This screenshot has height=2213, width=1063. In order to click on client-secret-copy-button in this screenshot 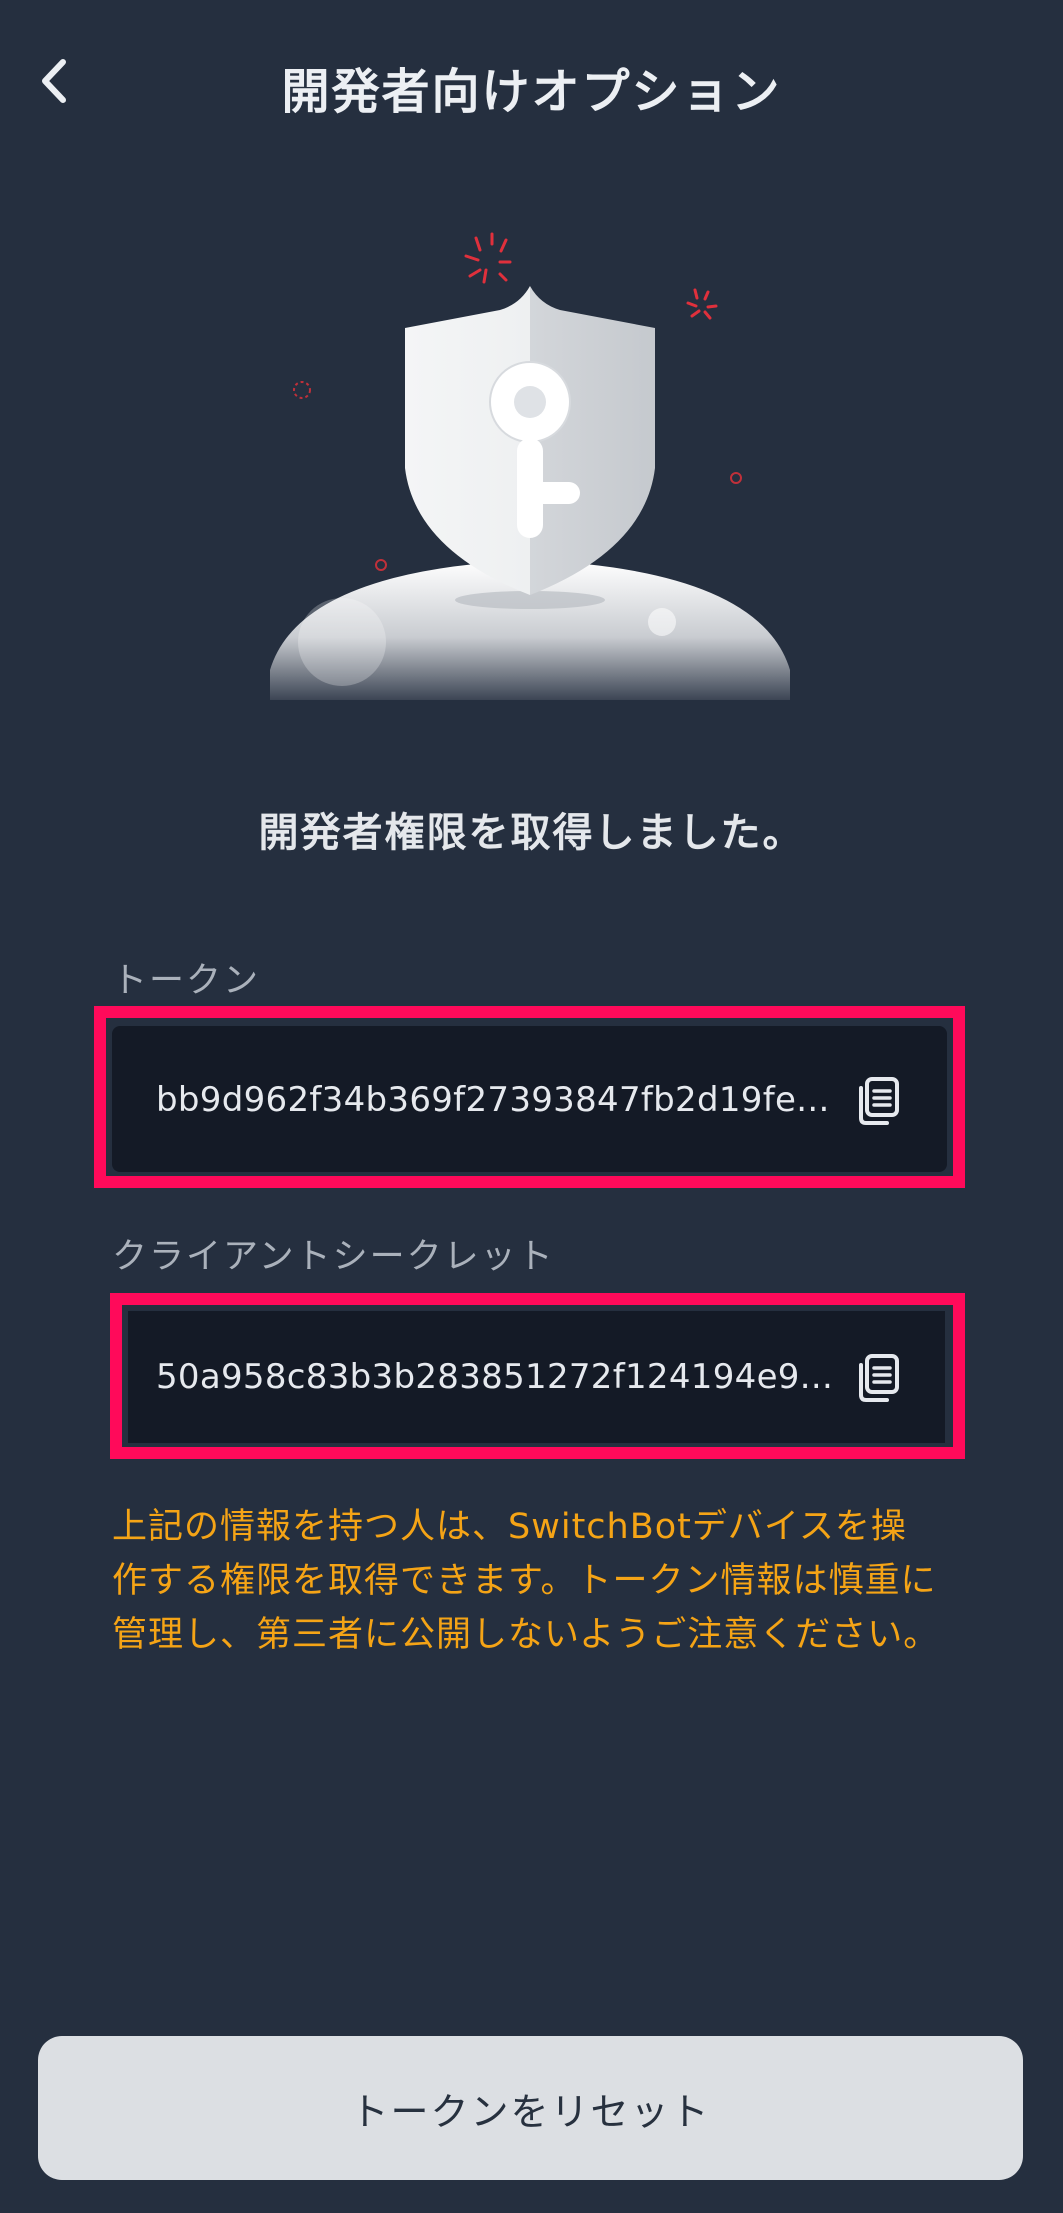, I will do `click(878, 1378)`.